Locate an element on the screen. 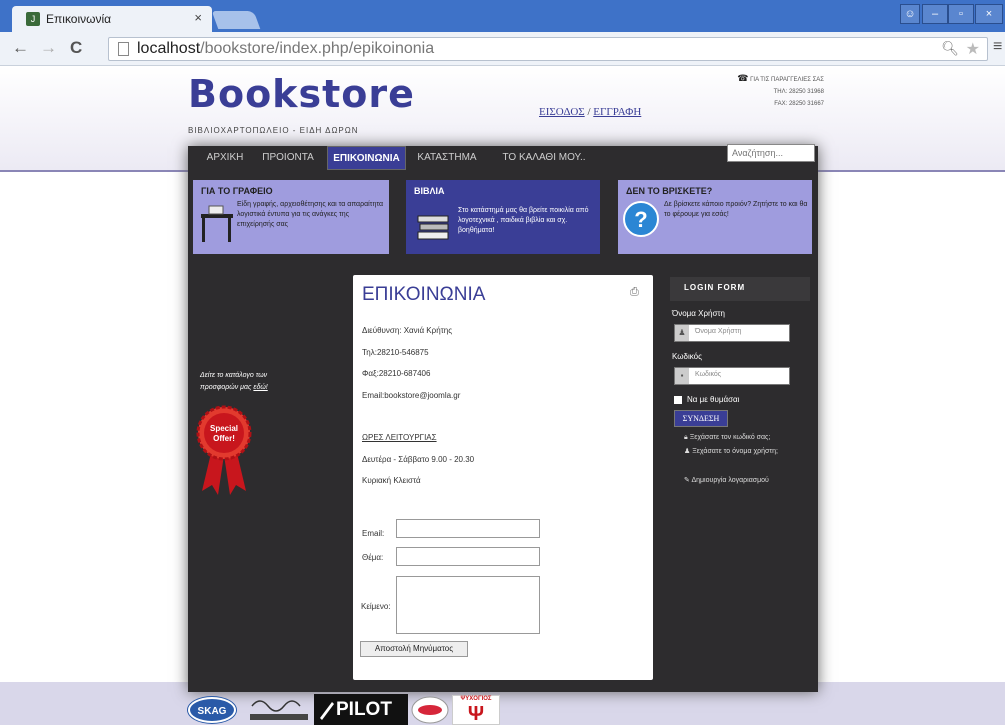 The width and height of the screenshot is (1005, 725). new-tab-button is located at coordinates (236, 20).